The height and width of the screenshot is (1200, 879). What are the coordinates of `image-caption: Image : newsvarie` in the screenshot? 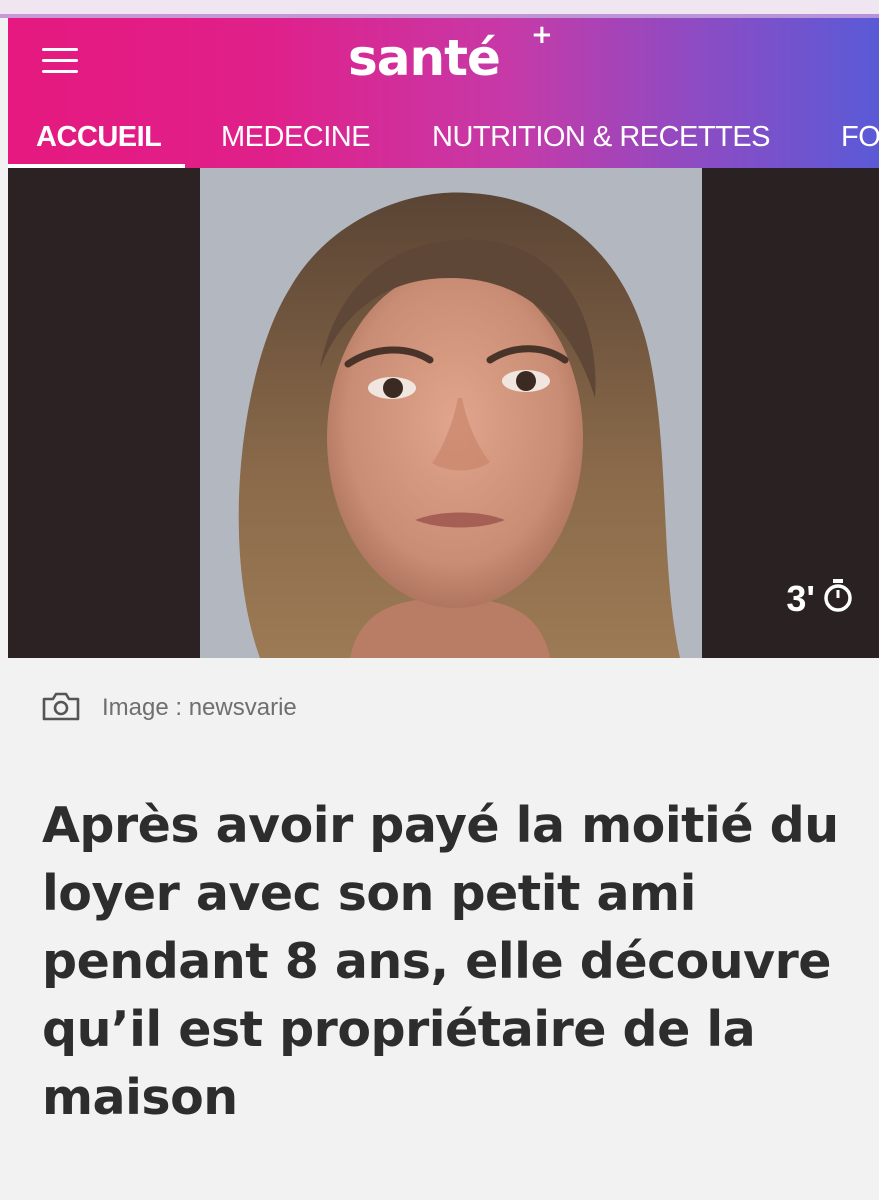 It's located at (169, 708).